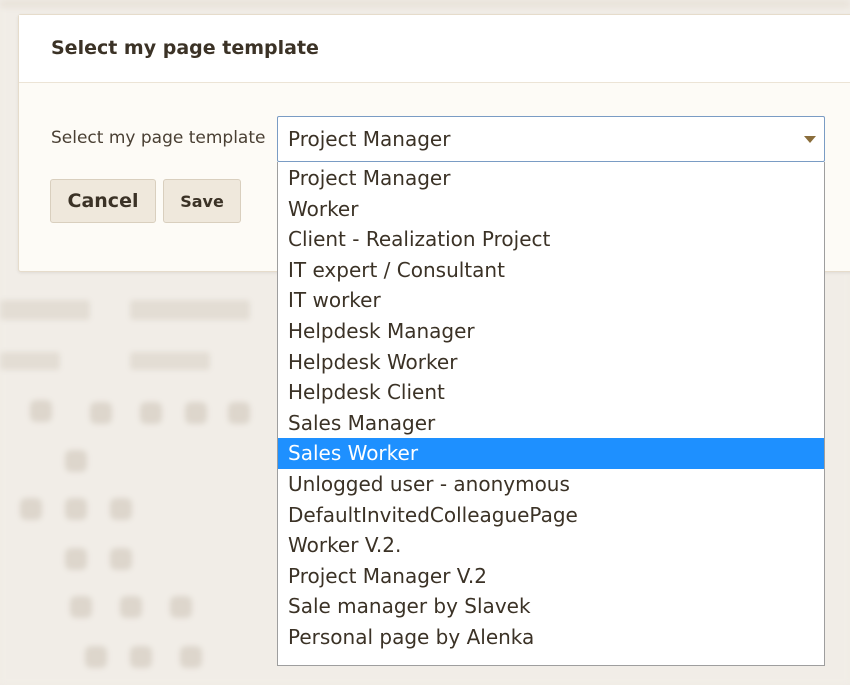 This screenshot has height=685, width=850. Describe the element at coordinates (103, 201) in the screenshot. I see `cancel-button: Cancel` at that location.